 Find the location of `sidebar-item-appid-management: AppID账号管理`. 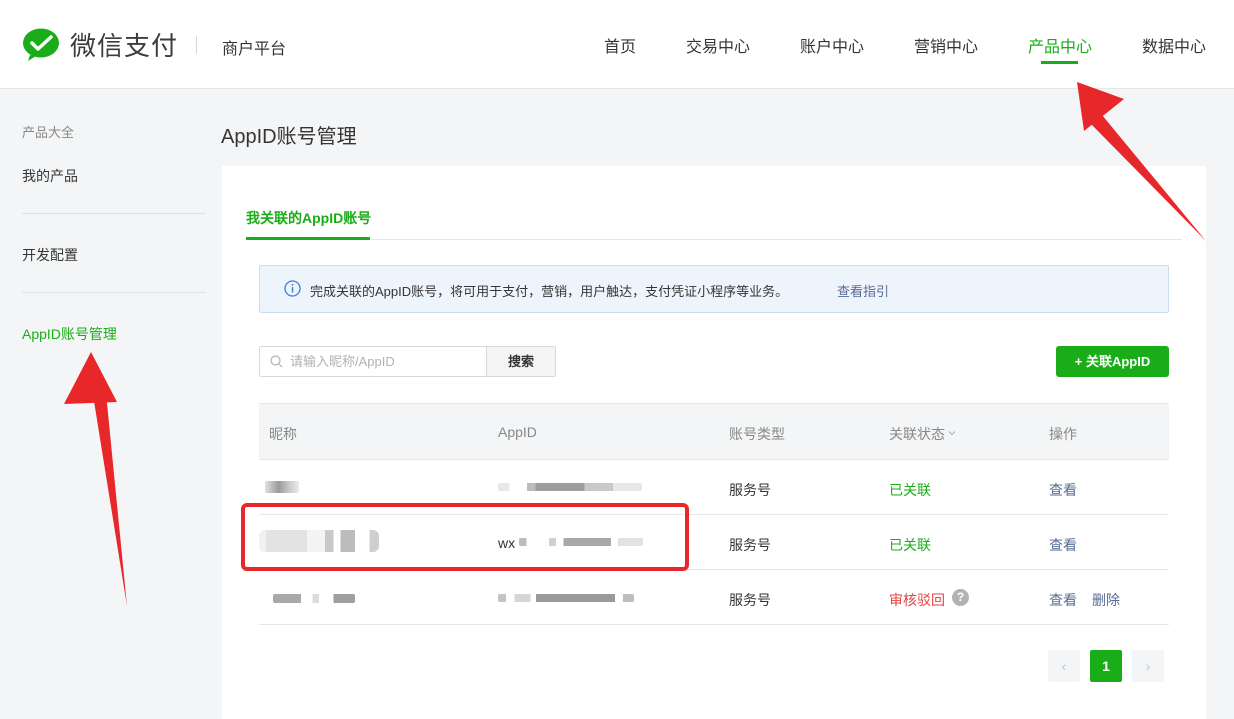

sidebar-item-appid-management: AppID账号管理 is located at coordinates (69, 334).